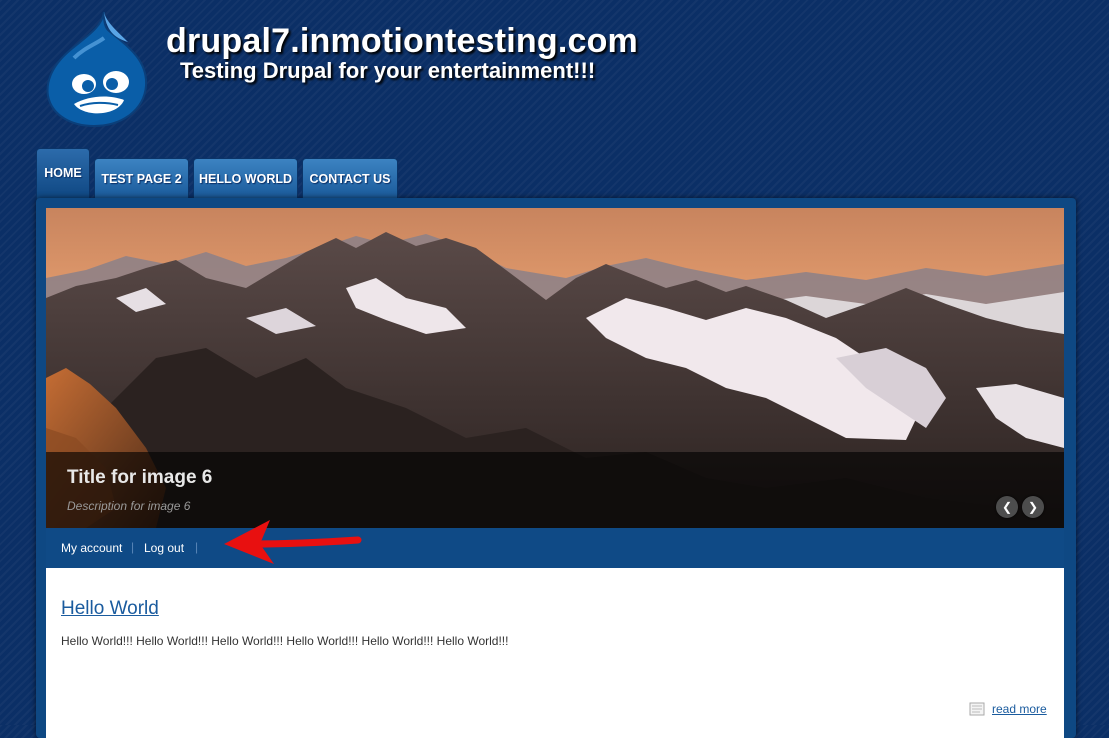  Describe the element at coordinates (91, 548) in the screenshot. I see `my-account-link: My account` at that location.